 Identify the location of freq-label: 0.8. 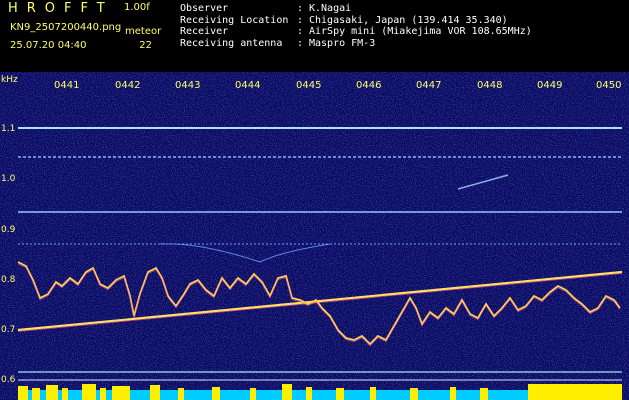
(8, 280).